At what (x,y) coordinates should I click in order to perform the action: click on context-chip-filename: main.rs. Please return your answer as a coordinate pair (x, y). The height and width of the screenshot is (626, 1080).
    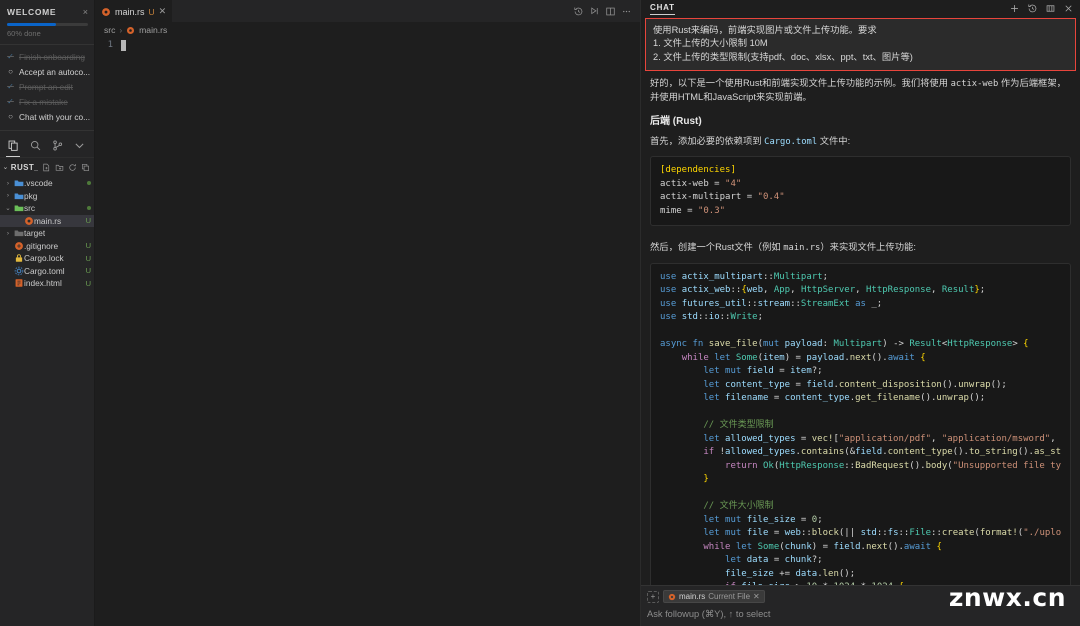
    Looking at the image, I should click on (692, 596).